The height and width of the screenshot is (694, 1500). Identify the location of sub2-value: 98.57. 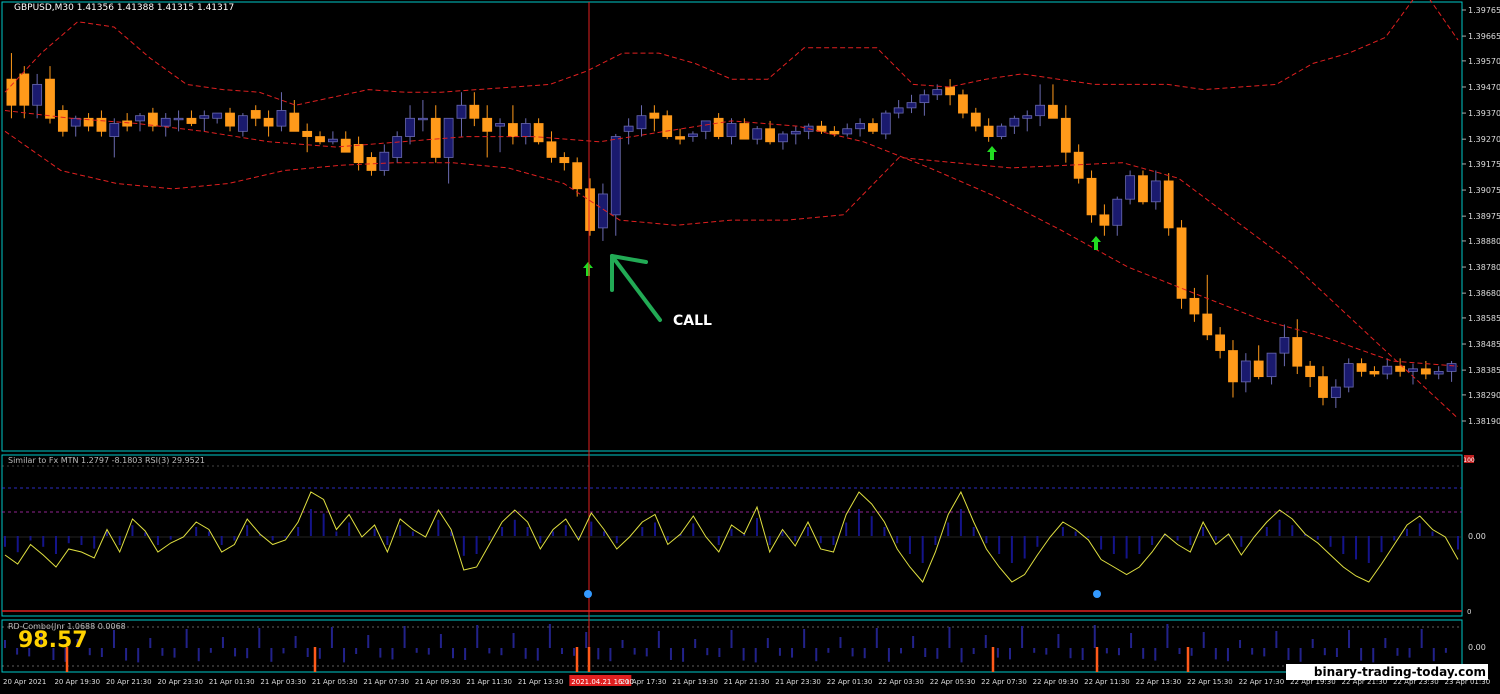
(53, 640).